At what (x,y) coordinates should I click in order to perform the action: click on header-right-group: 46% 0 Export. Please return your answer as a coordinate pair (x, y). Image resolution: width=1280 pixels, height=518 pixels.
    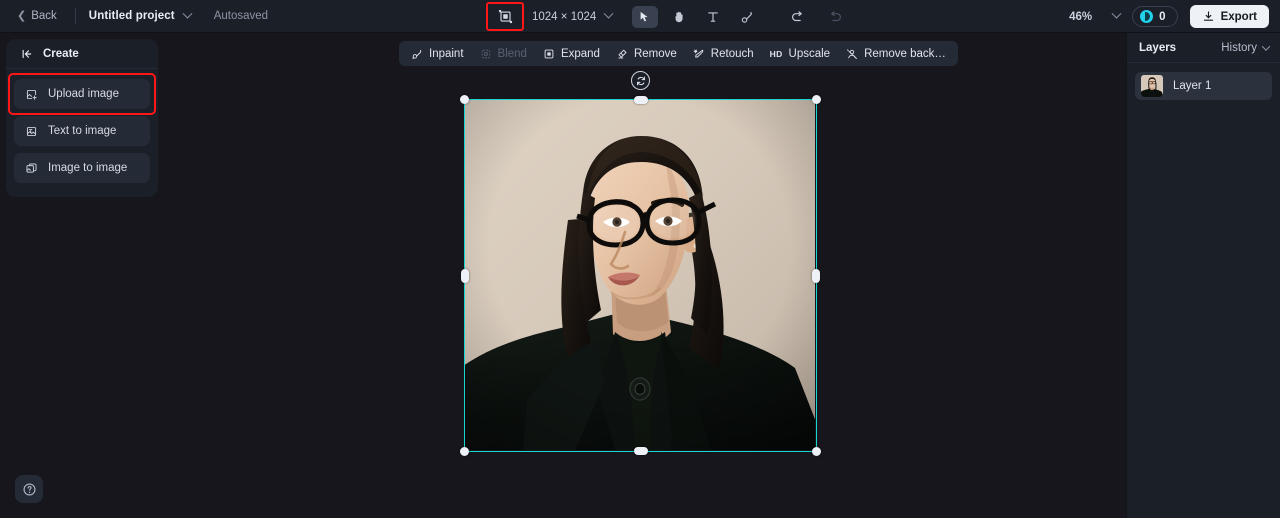
    Looking at the image, I should click on (1169, 16).